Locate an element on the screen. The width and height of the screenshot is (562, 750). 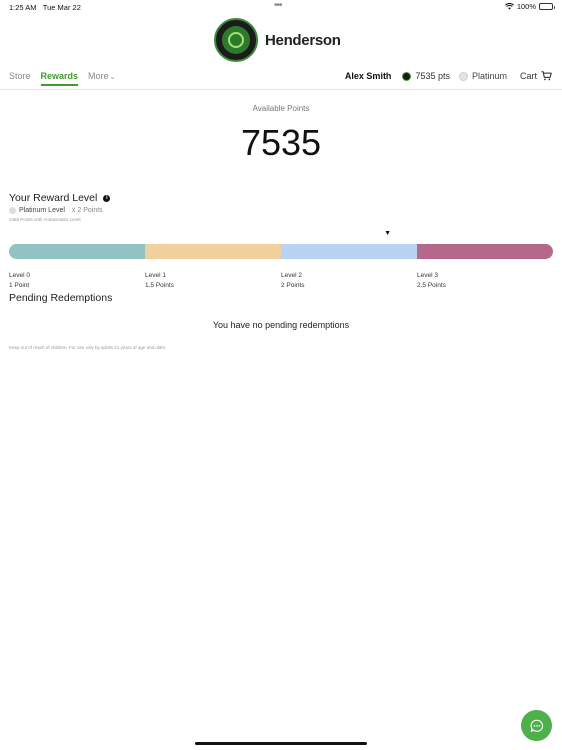
tier-summary-label: Platinum is located at coordinates (489, 76).